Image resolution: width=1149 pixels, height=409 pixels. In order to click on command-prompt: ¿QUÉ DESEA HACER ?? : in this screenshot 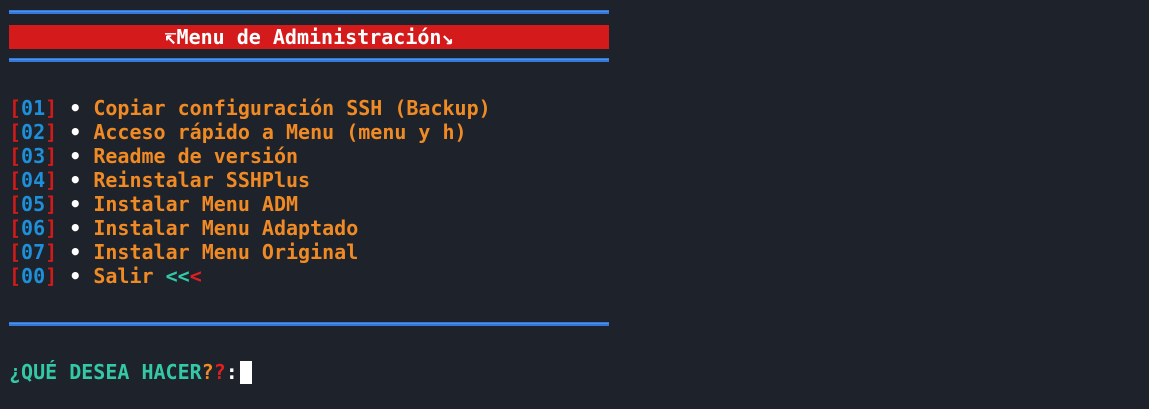, I will do `click(130, 372)`.